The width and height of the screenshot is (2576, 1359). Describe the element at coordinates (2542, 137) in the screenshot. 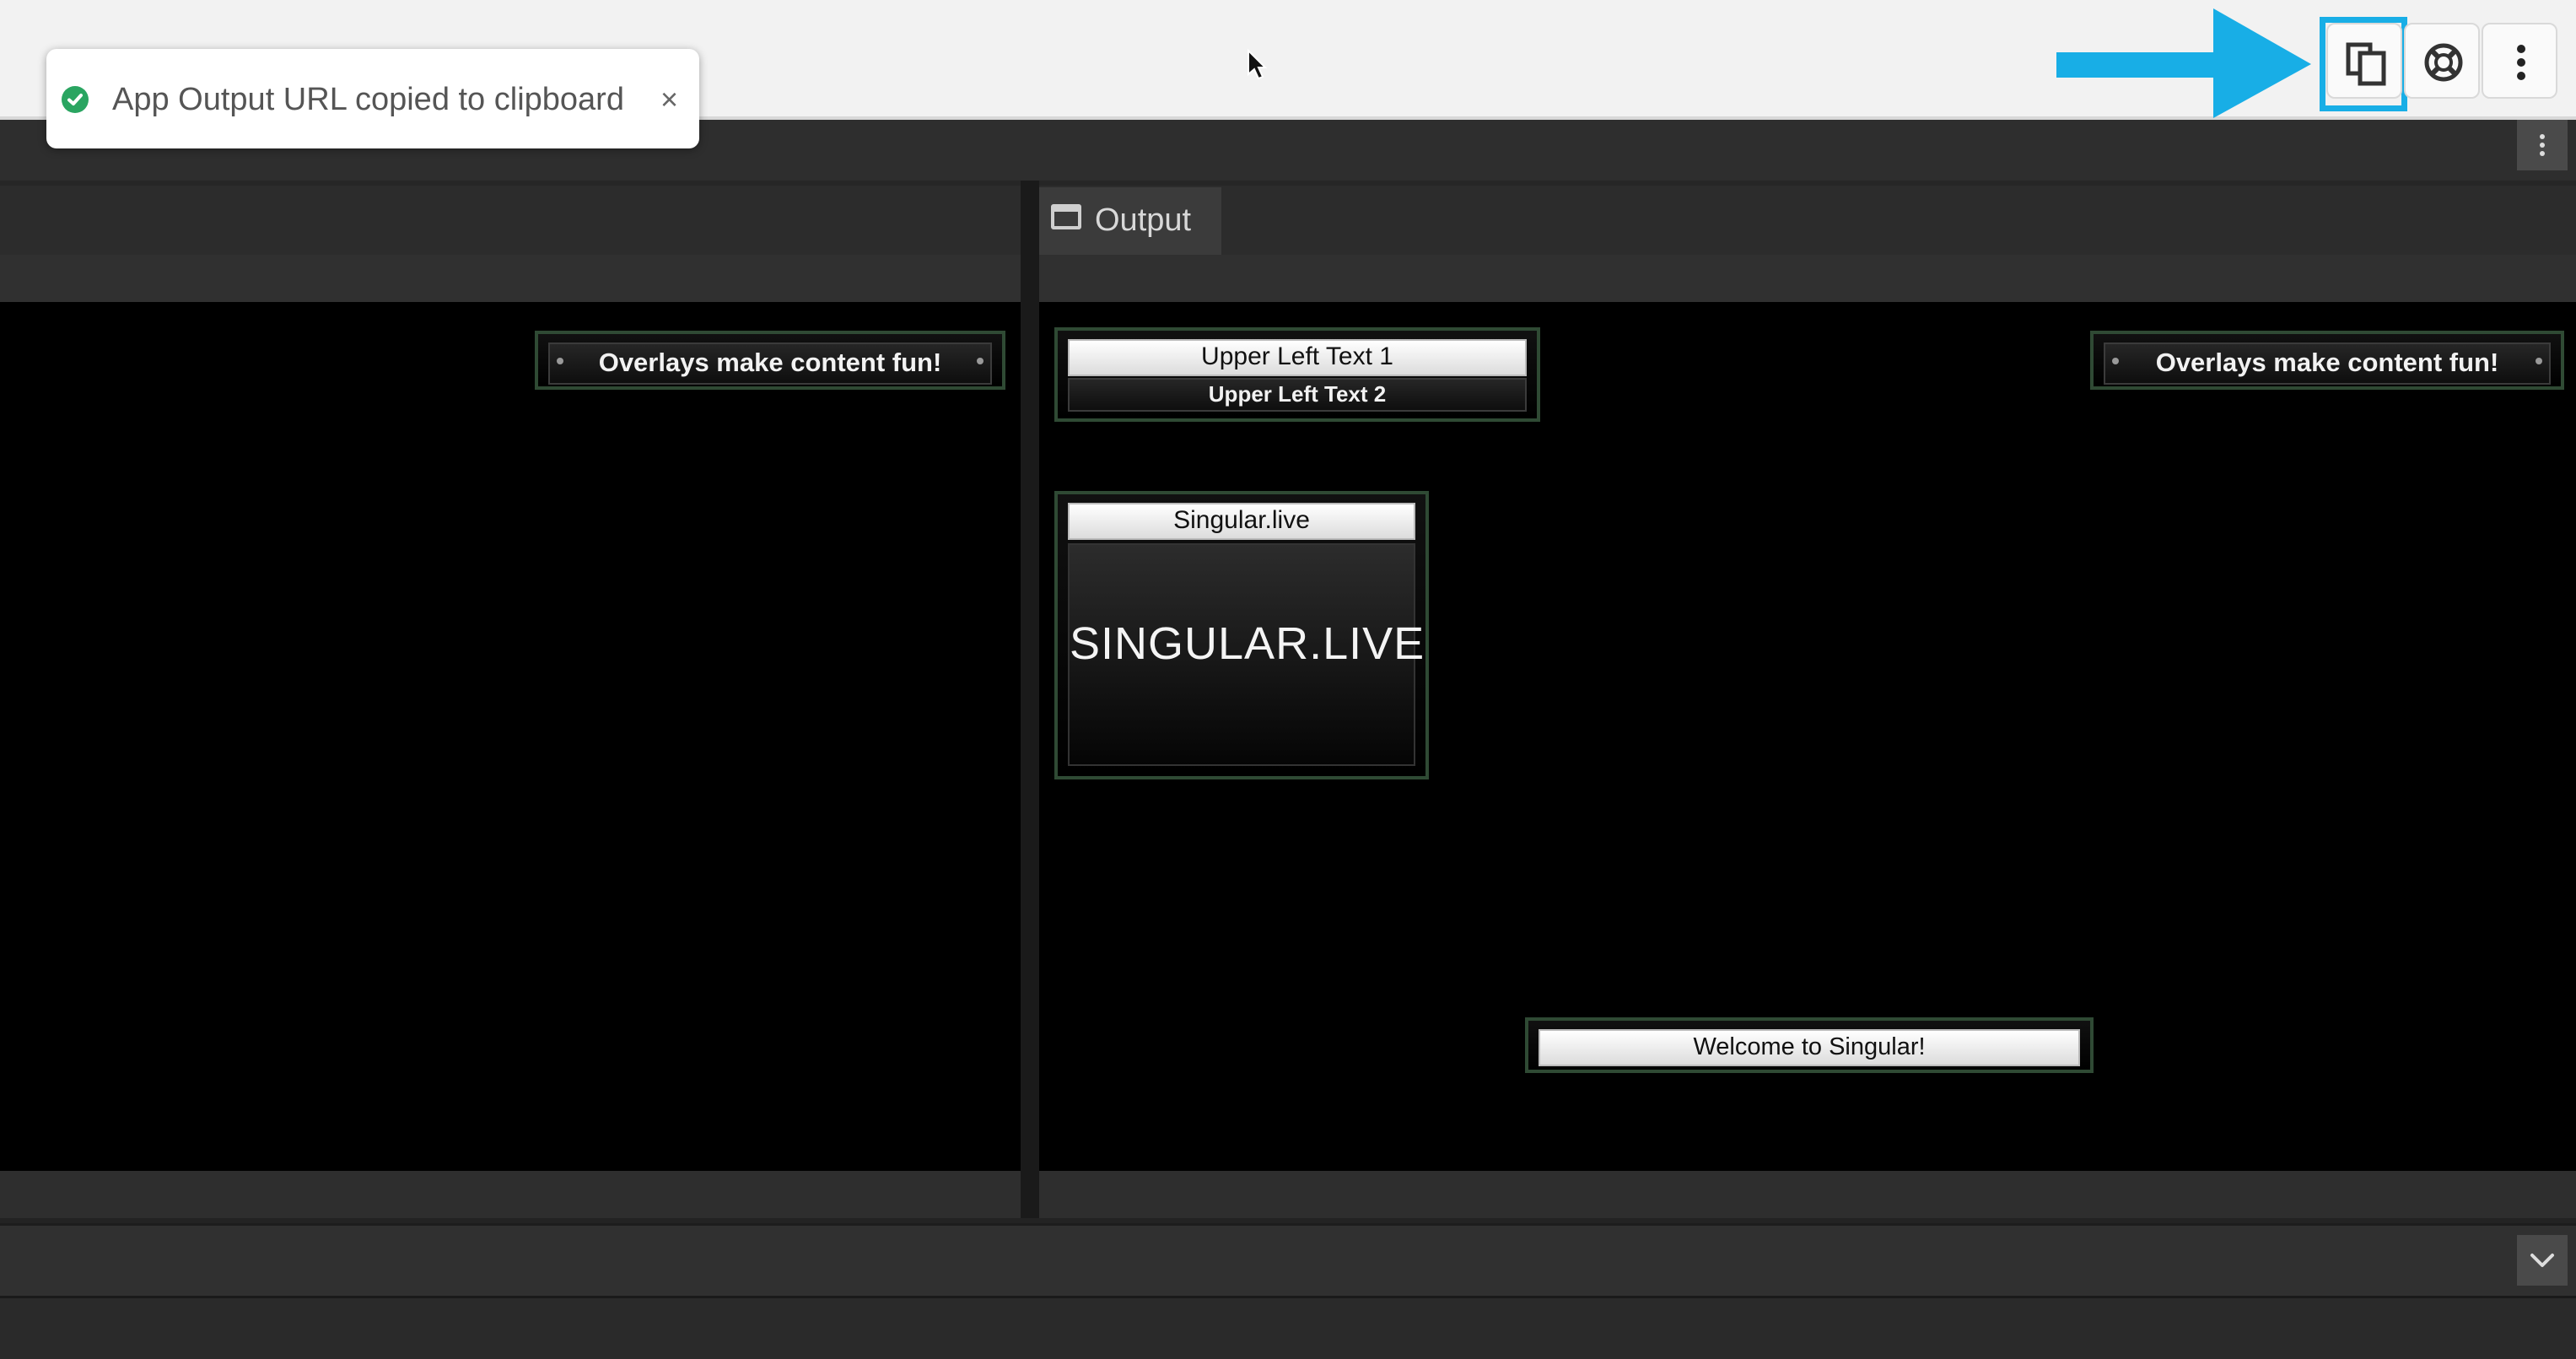

I see `kebab-icon` at that location.